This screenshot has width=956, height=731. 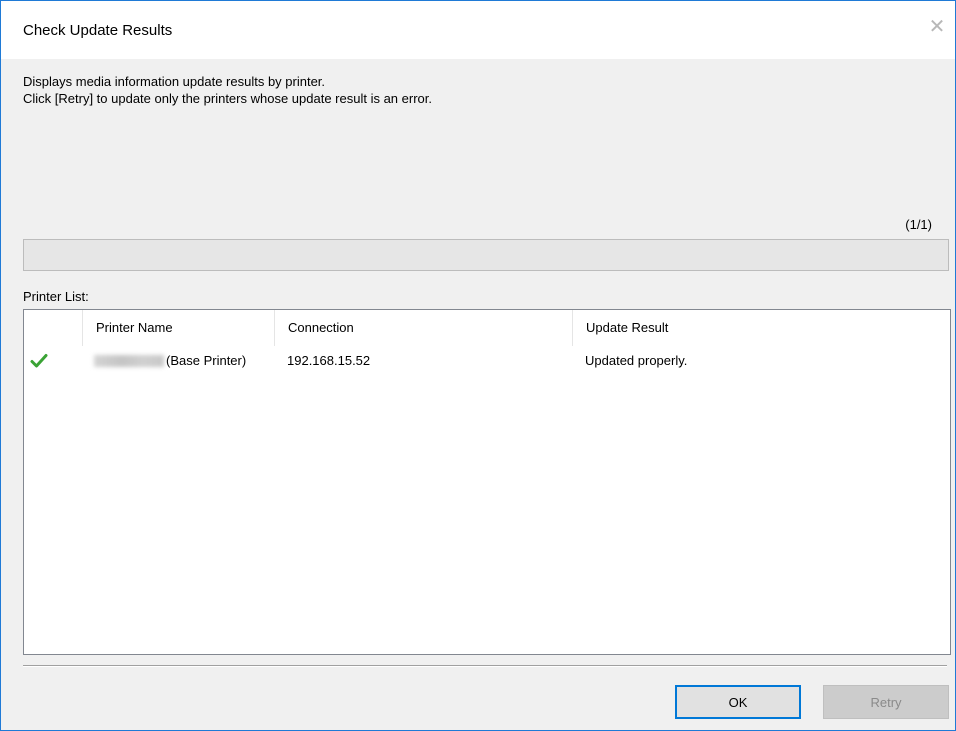 I want to click on printer-list-label: Printer List:, so click(x=56, y=296).